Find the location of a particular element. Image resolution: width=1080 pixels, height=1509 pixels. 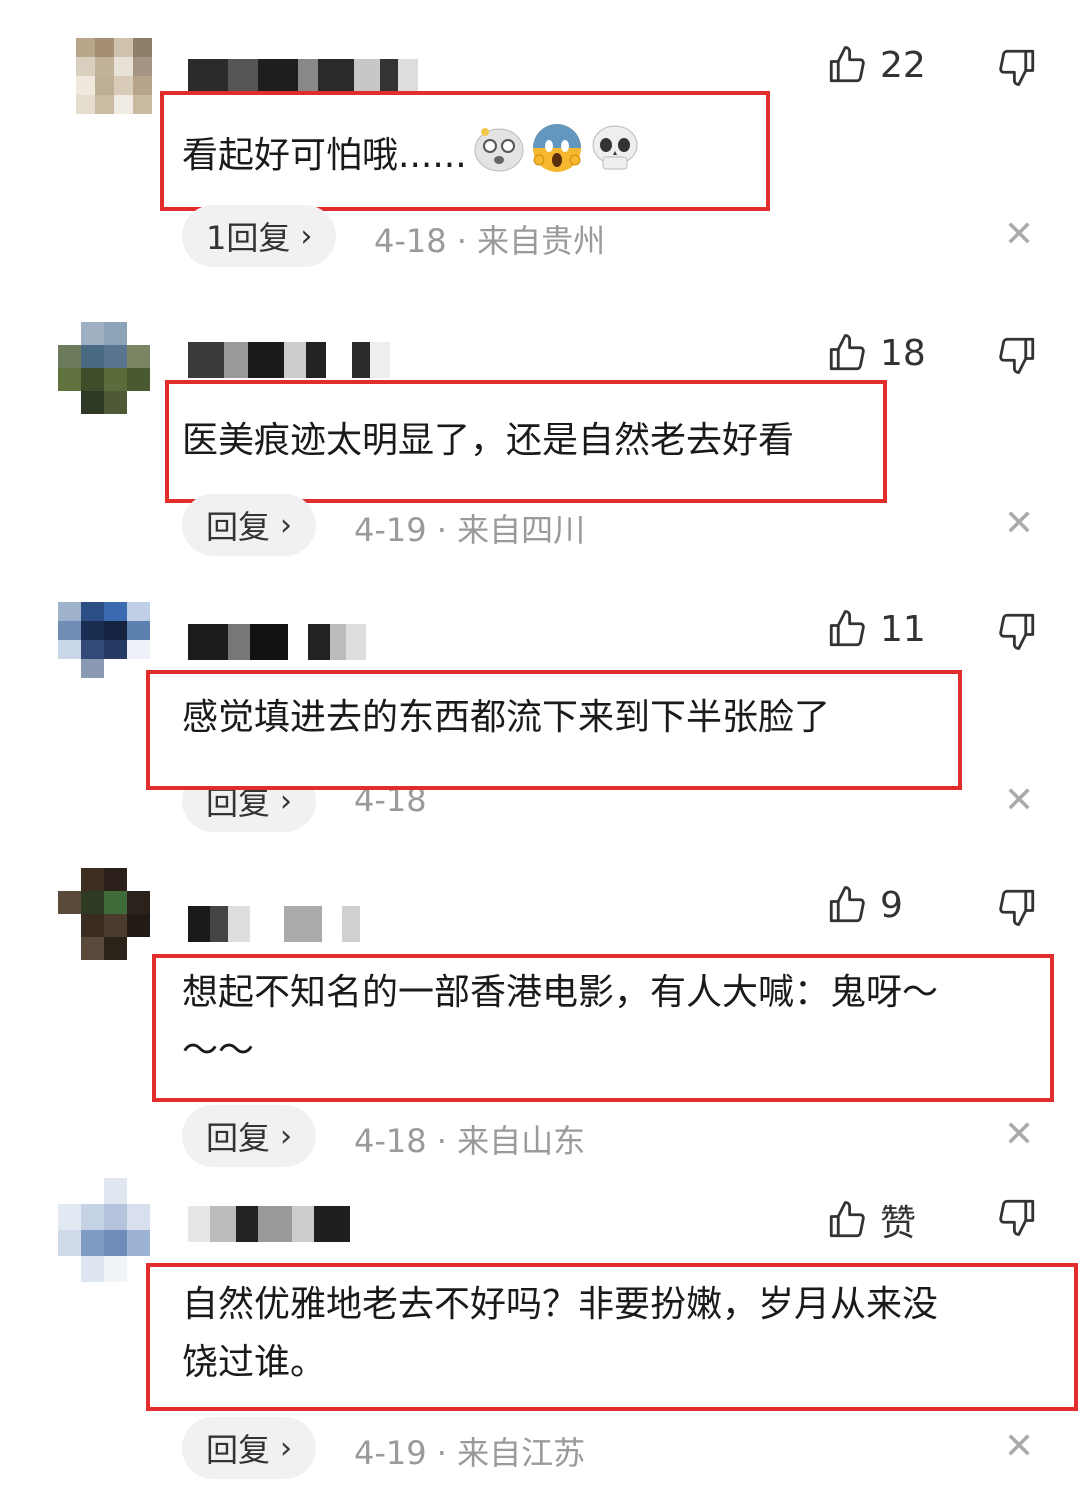

screaming-face-emoji is located at coordinates (557, 157).